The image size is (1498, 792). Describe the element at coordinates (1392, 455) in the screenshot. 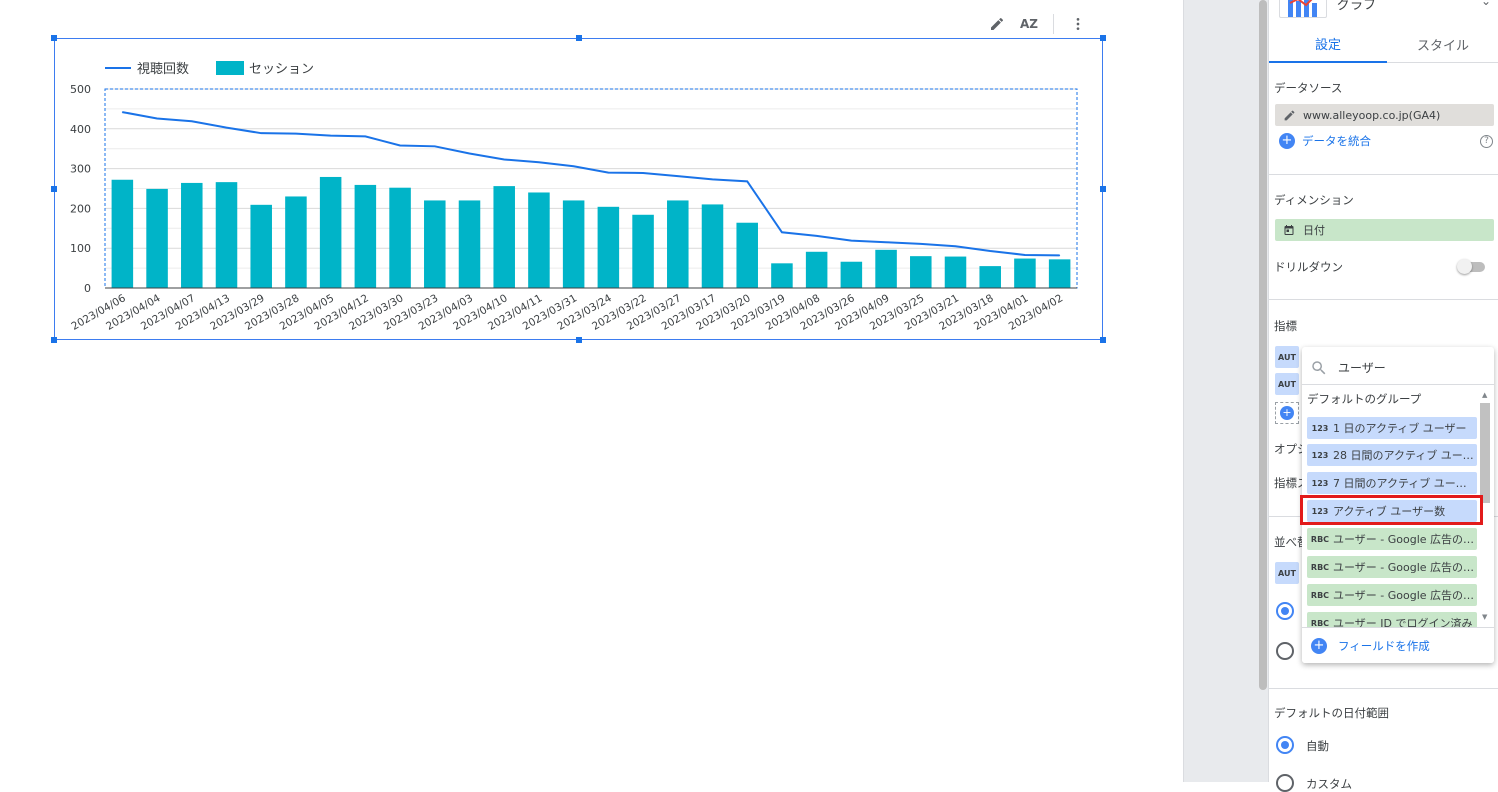

I see `field-item: 123 28 日間のアクティブ ユーザー` at that location.